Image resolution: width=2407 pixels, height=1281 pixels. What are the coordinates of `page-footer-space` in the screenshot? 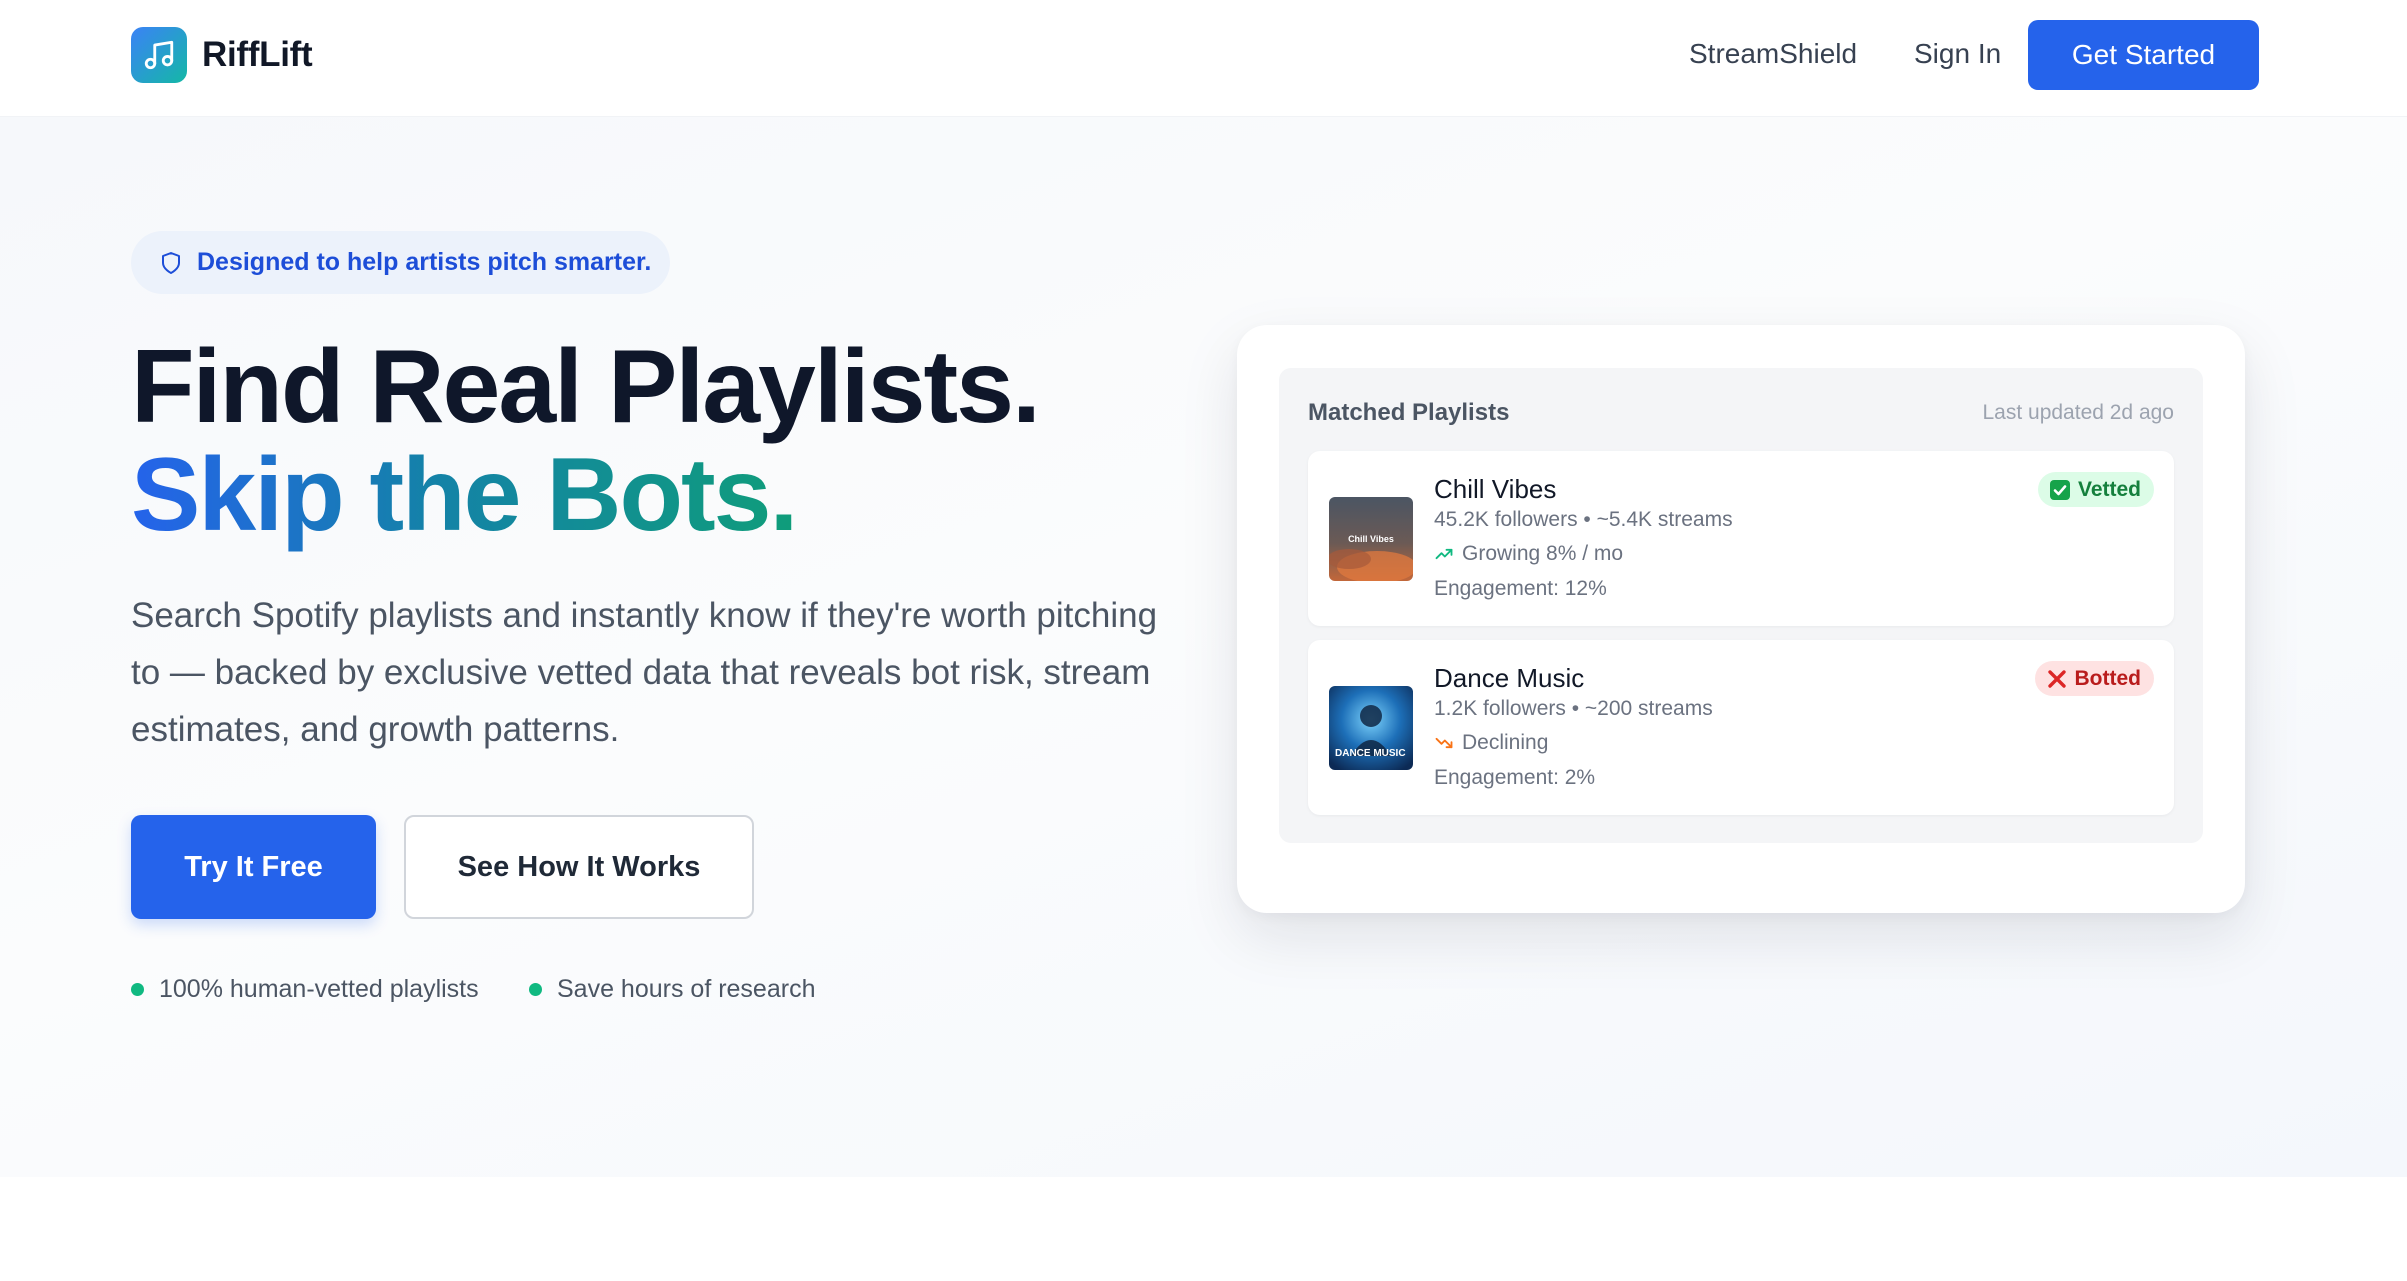 It's located at (1203, 1229).